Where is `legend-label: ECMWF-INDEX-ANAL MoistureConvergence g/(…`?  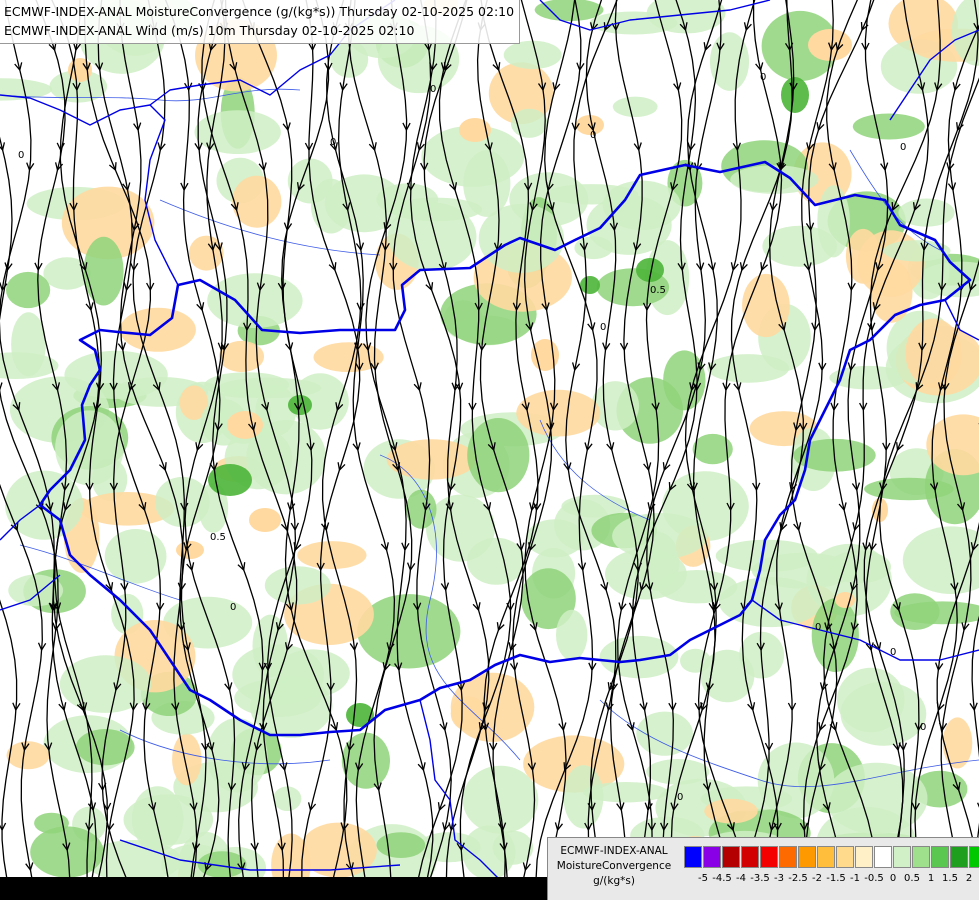
legend-label: ECMWF-INDEX-ANAL MoistureConvergence g/(… is located at coordinates (614, 866).